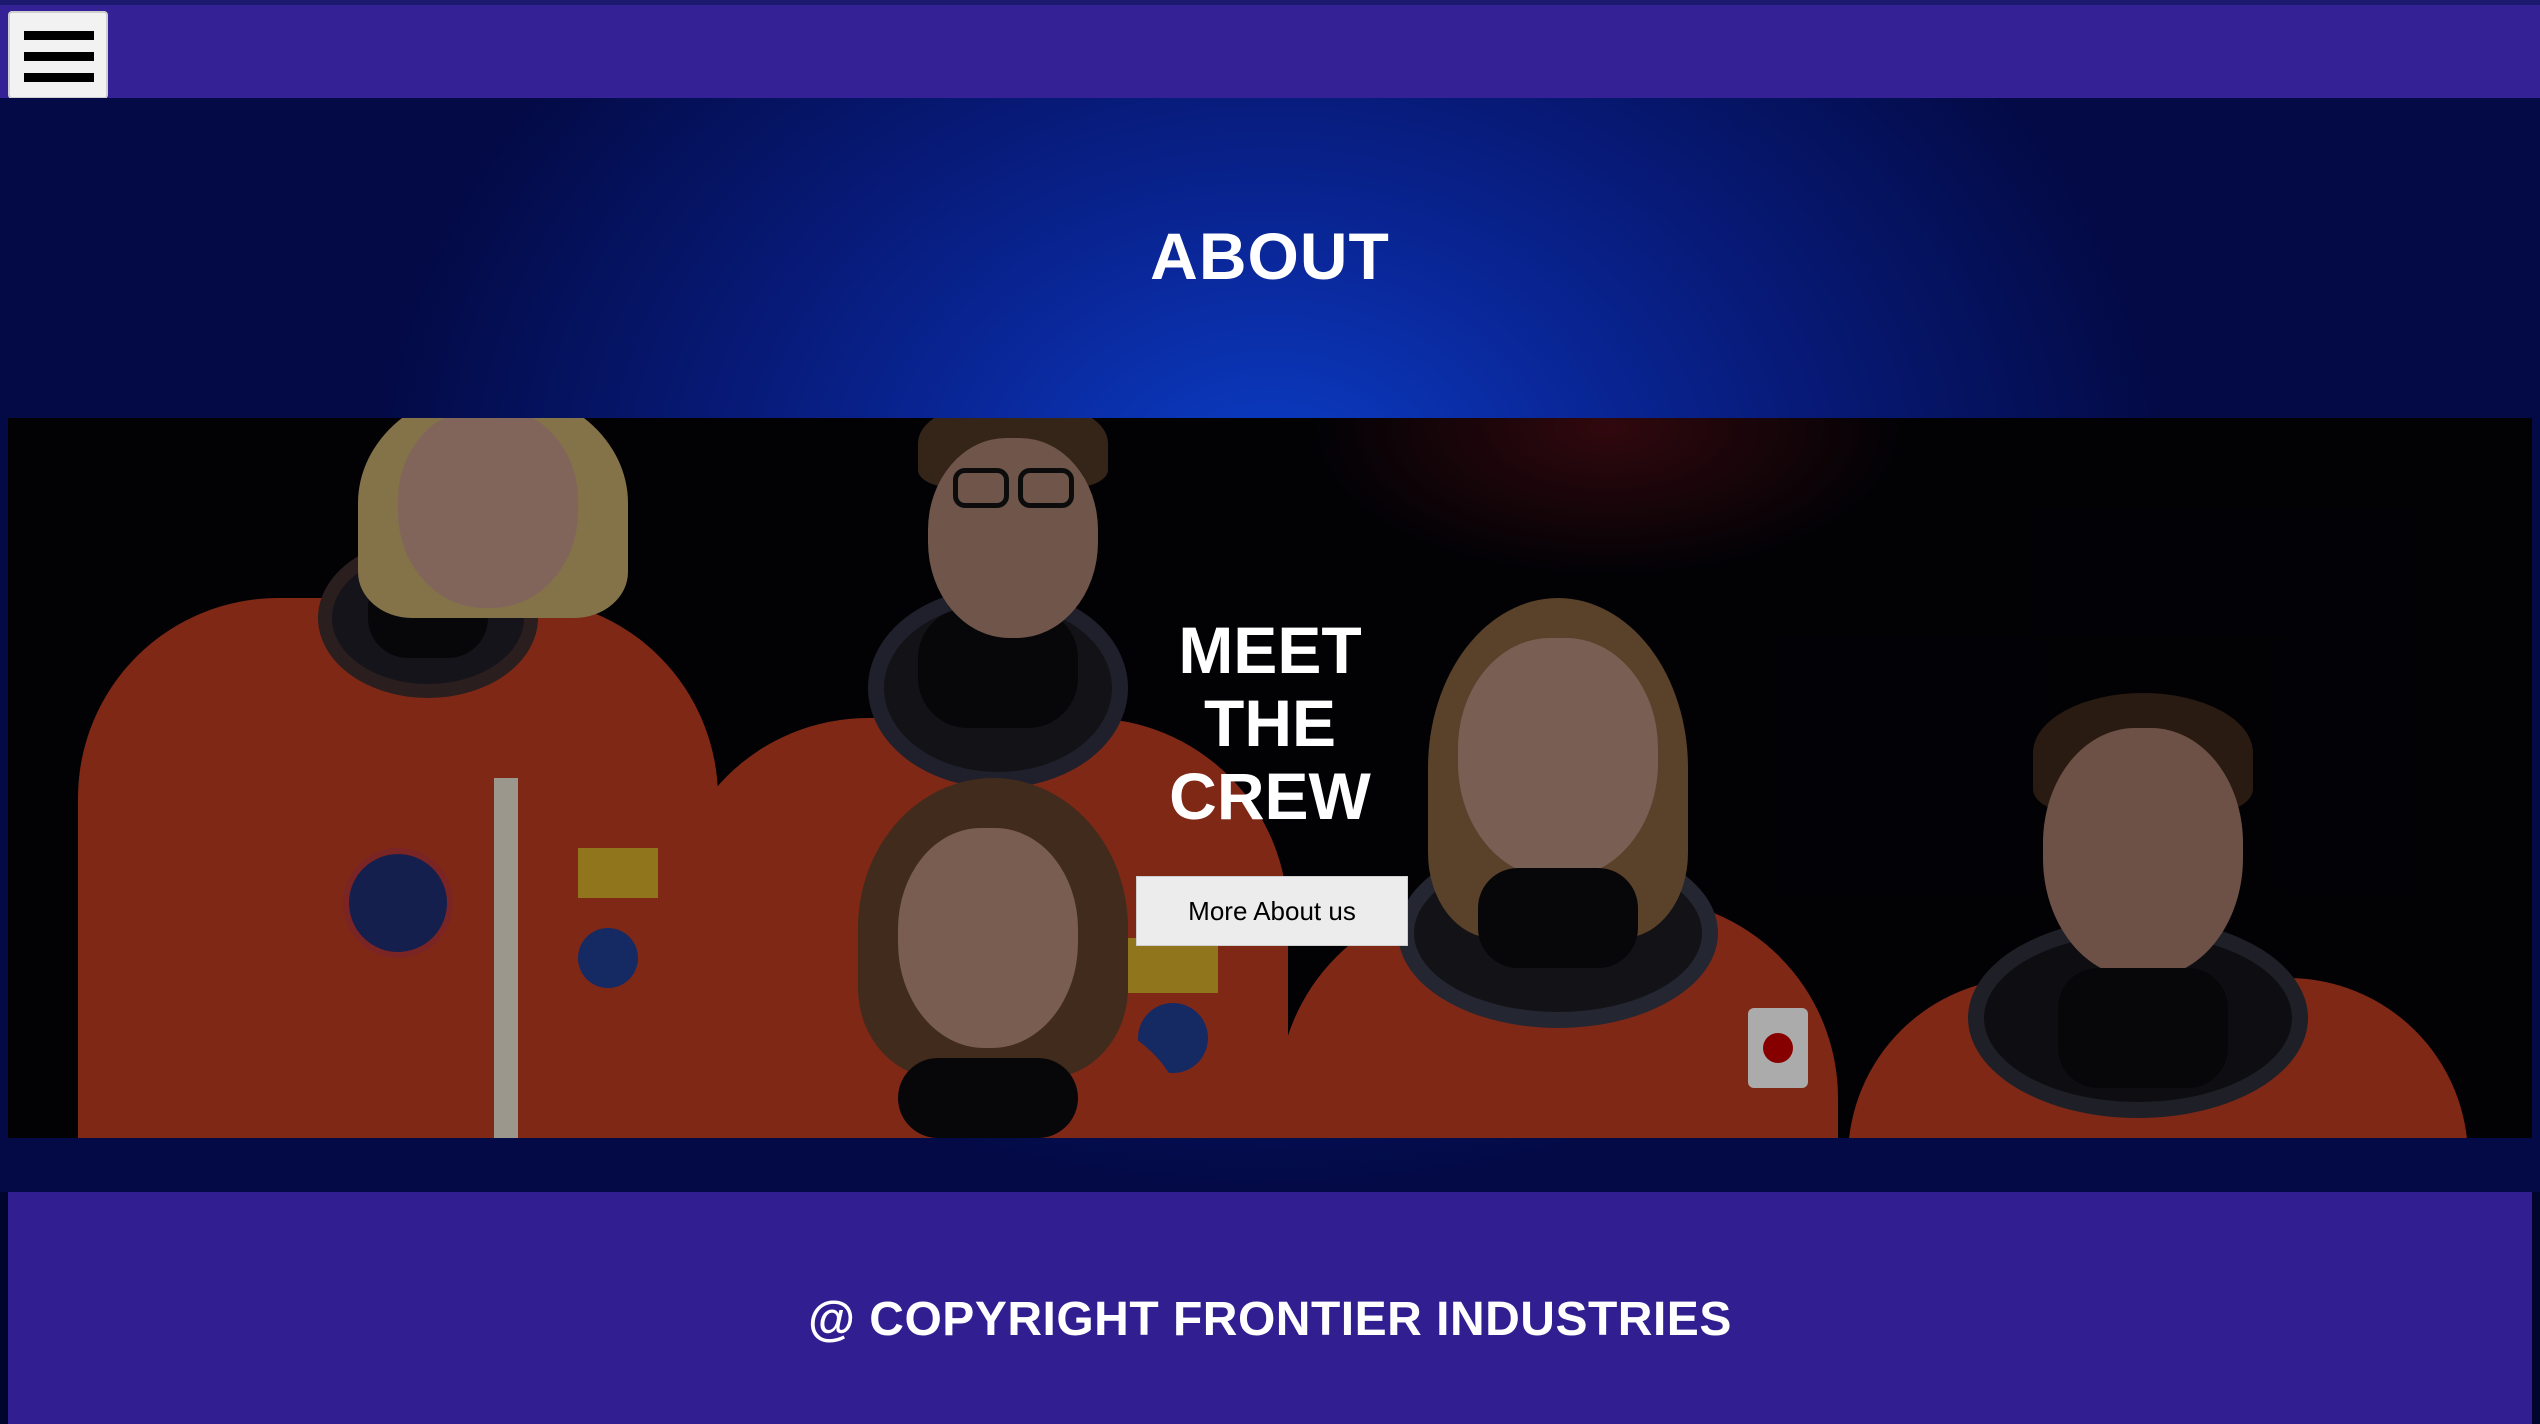 The width and height of the screenshot is (2540, 1424). I want to click on crew-heading: MEET THE CREW, so click(1270, 723).